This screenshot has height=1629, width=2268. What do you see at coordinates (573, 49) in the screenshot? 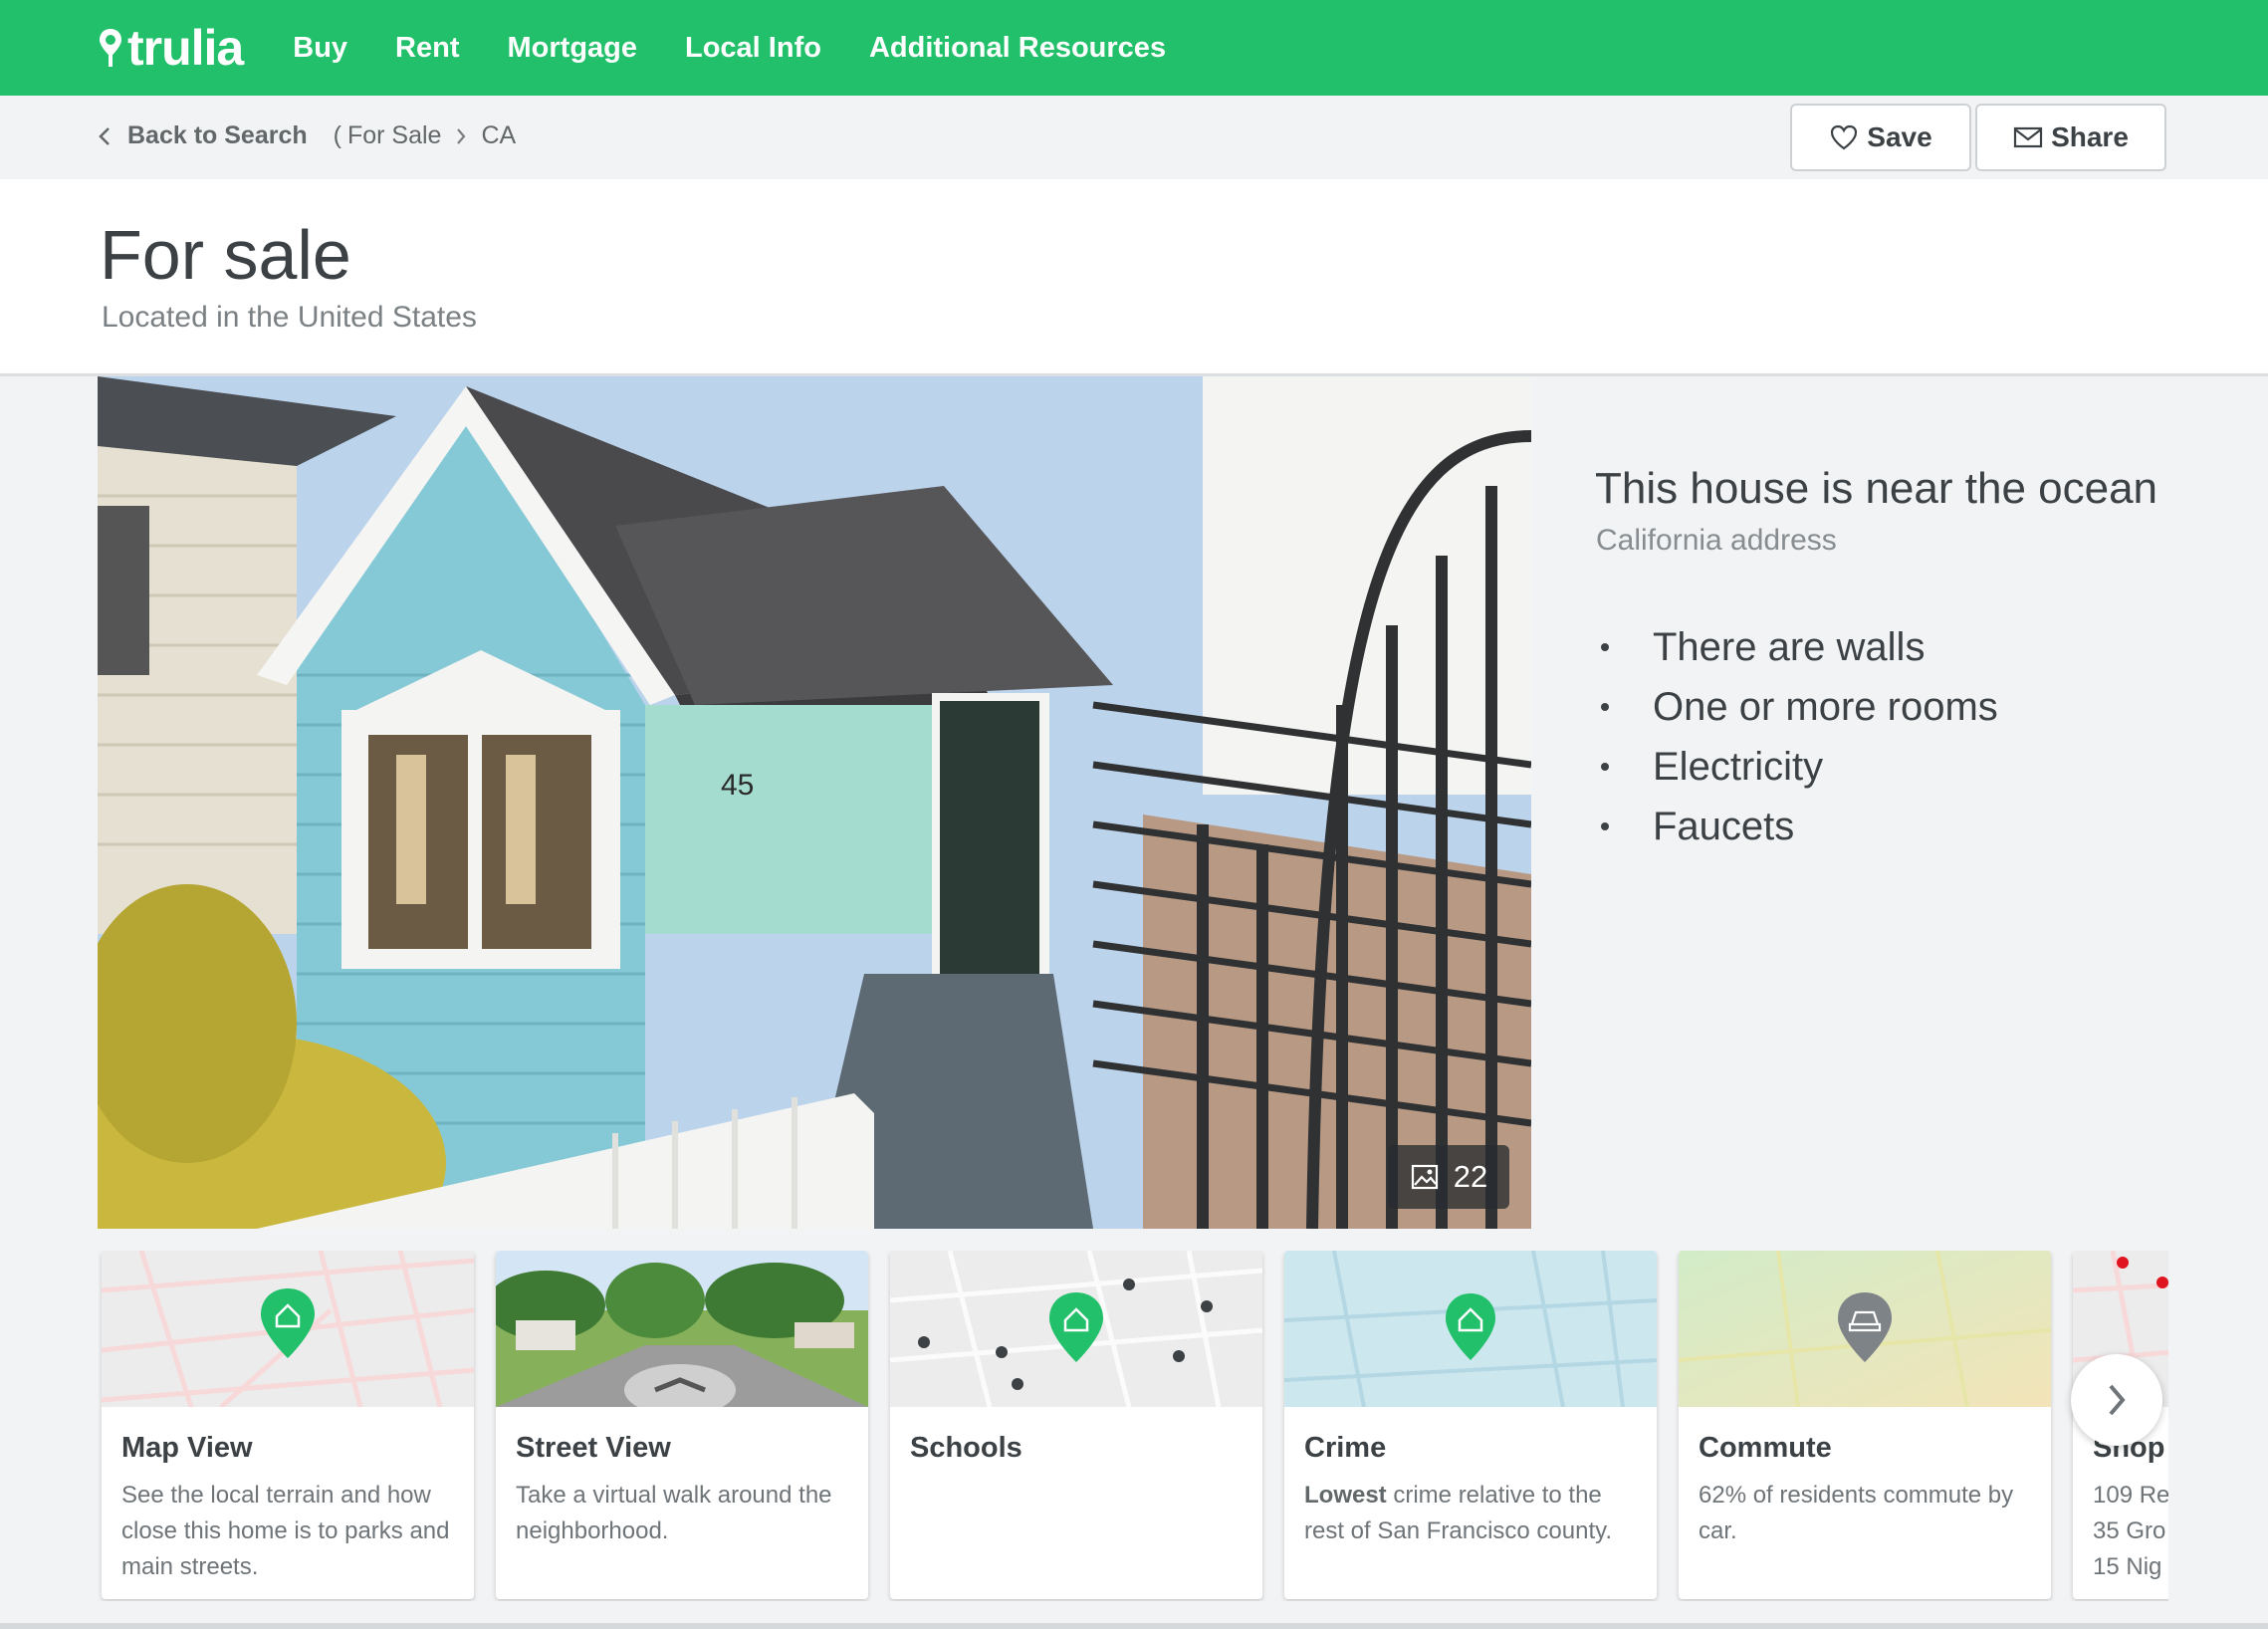
I see `nav-mortgage: Mortgage` at bounding box center [573, 49].